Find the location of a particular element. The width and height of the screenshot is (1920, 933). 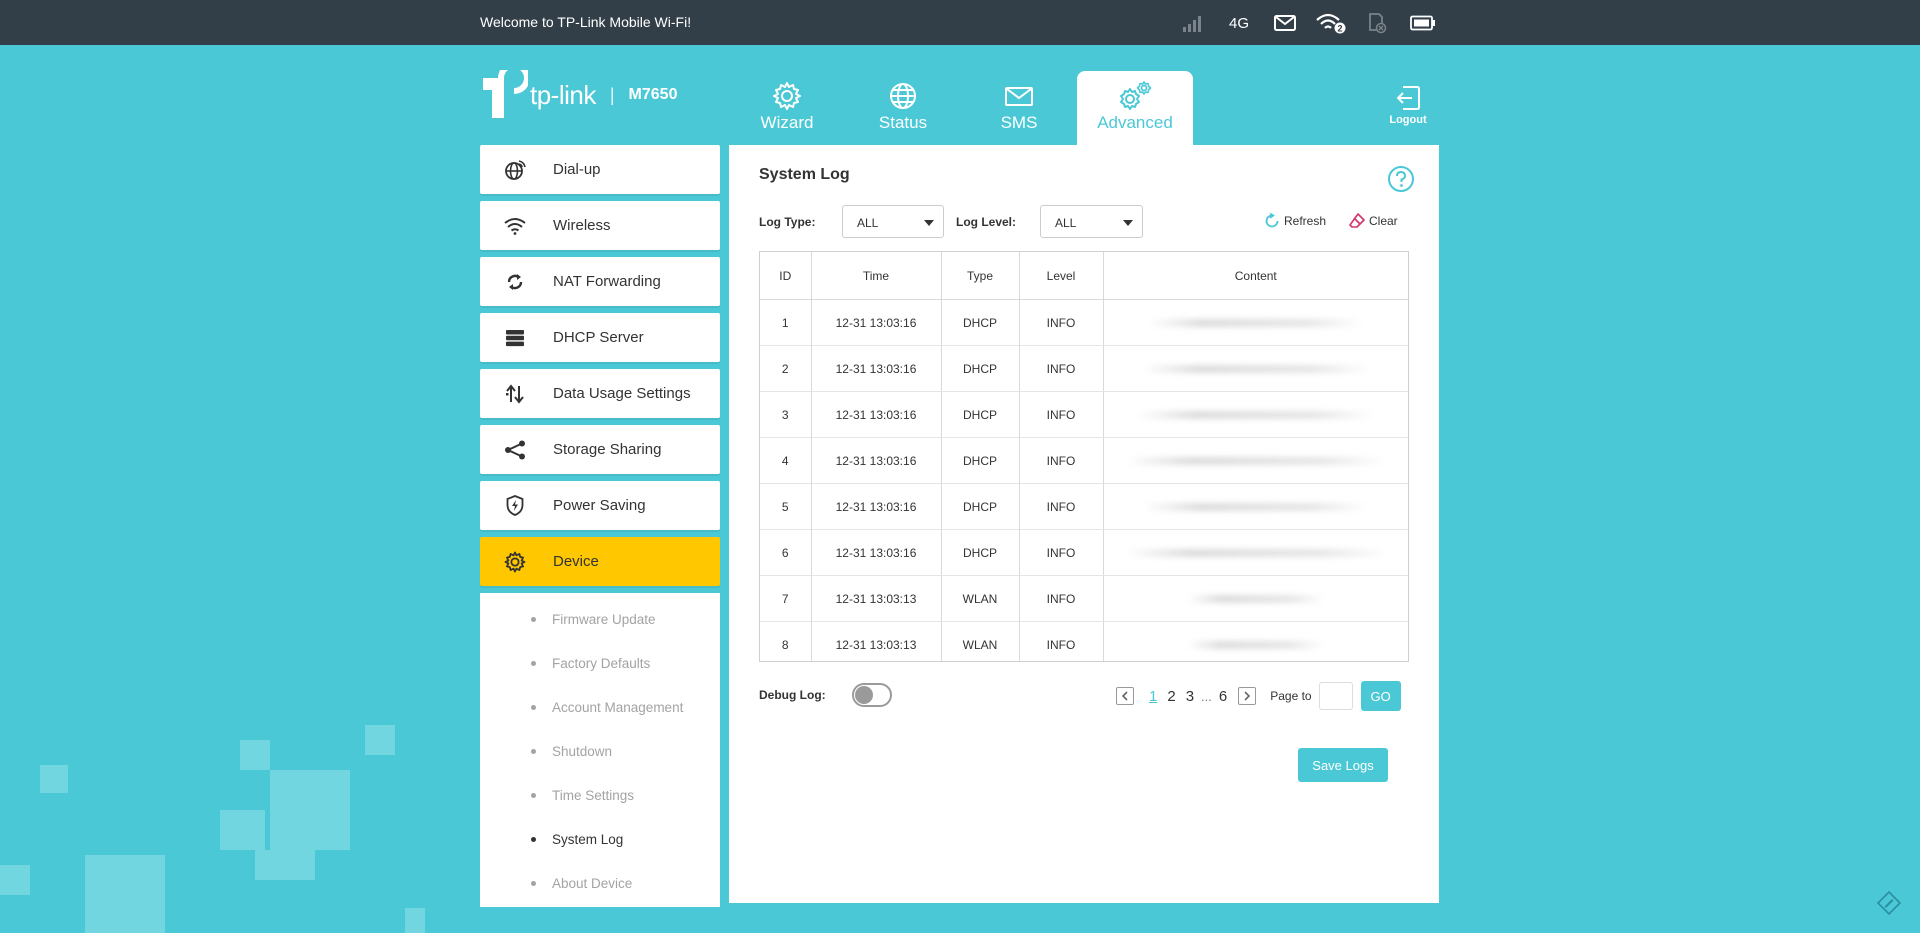

sidebar-item-data-usage-settings: Data Usage Settings is located at coordinates (600, 393).